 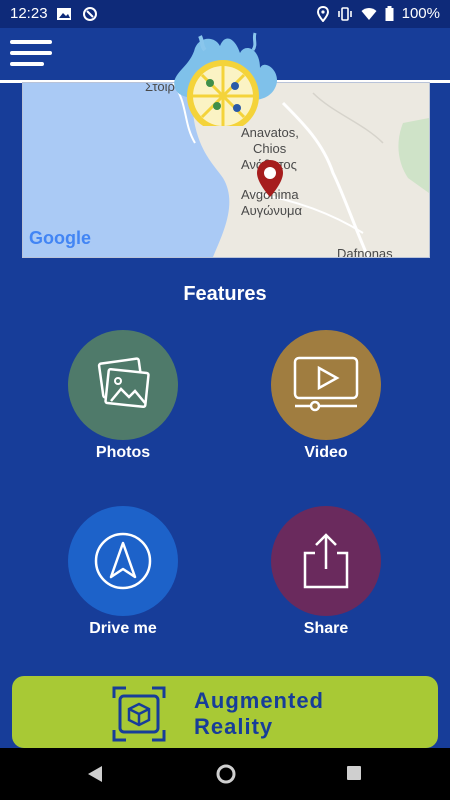 What do you see at coordinates (326, 628) in the screenshot?
I see `share-label: Share` at bounding box center [326, 628].